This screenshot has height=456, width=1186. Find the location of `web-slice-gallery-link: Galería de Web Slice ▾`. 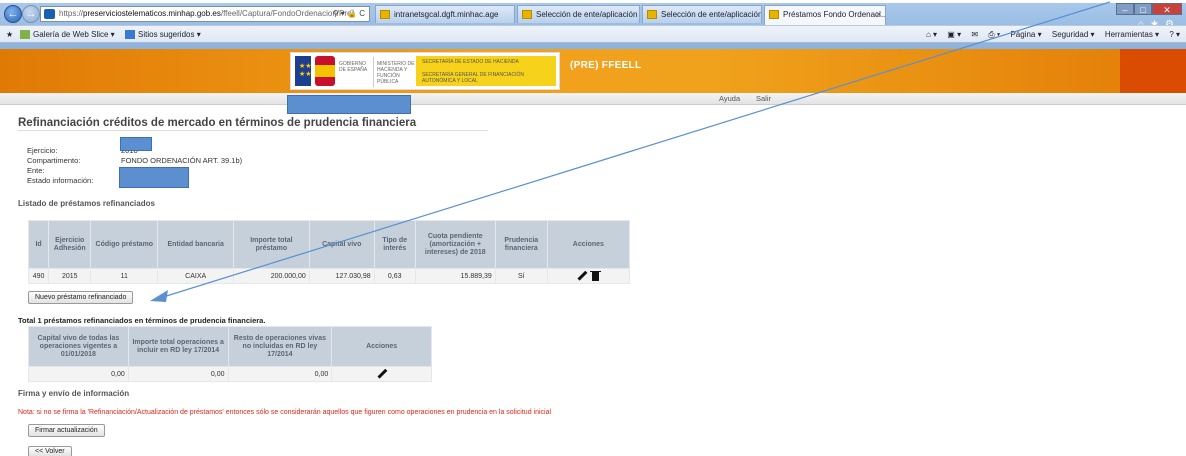

web-slice-gallery-link: Galería de Web Slice ▾ is located at coordinates (67, 34).